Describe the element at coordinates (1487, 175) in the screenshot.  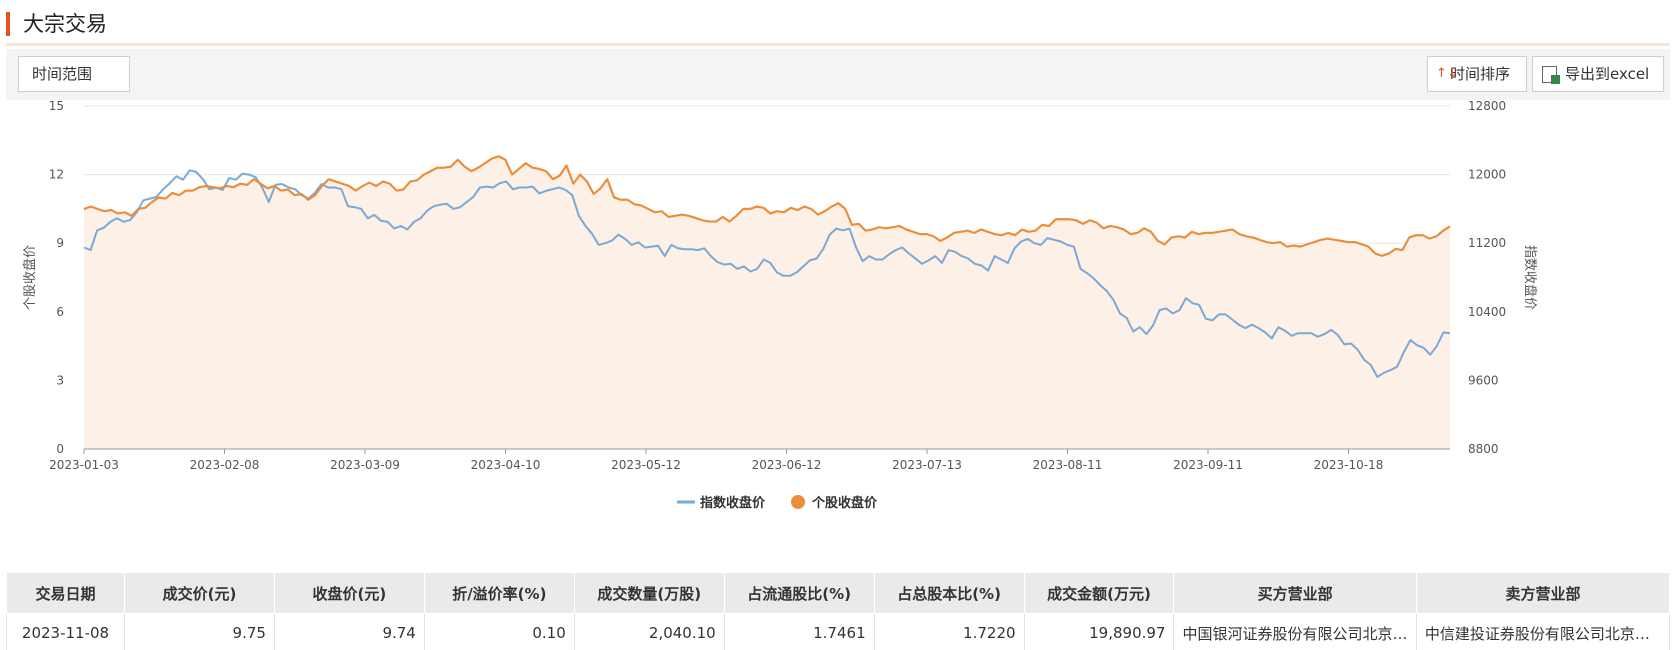
I see `right-tick-label: 12000` at that location.